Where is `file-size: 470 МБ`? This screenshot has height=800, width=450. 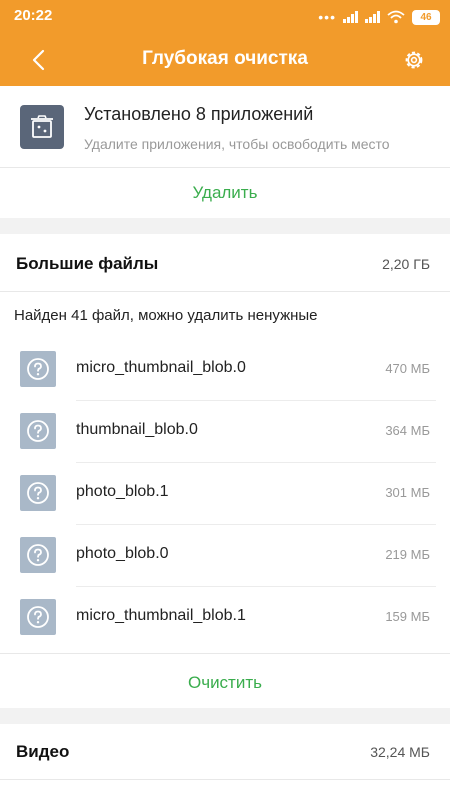
file-size: 470 МБ is located at coordinates (407, 368).